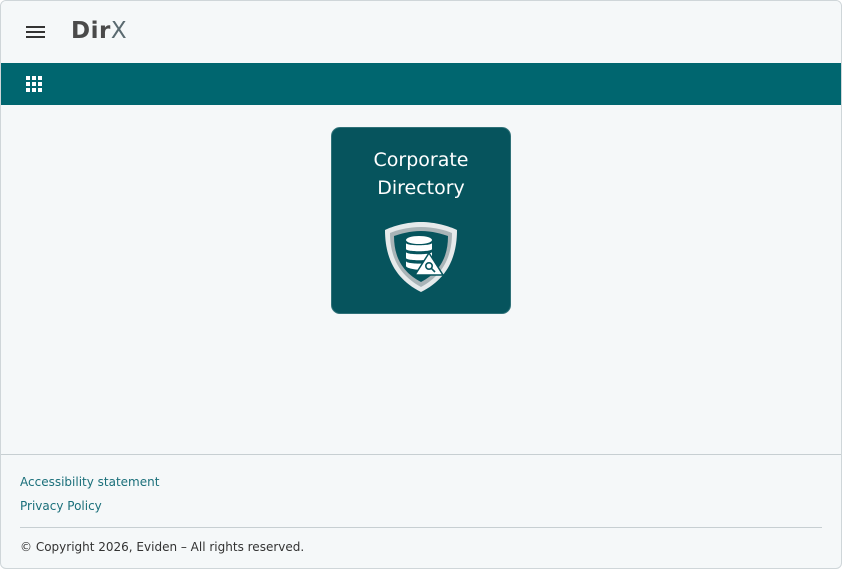 The height and width of the screenshot is (570, 842). I want to click on hamburger-menu-icon, so click(36, 32).